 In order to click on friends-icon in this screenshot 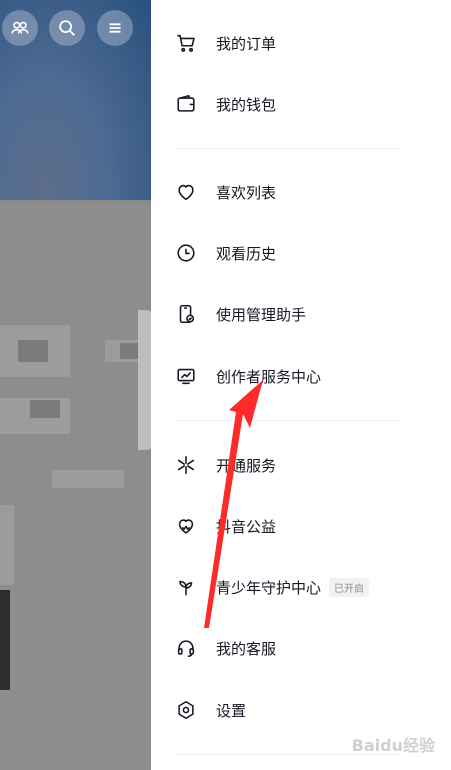, I will do `click(20, 28)`.